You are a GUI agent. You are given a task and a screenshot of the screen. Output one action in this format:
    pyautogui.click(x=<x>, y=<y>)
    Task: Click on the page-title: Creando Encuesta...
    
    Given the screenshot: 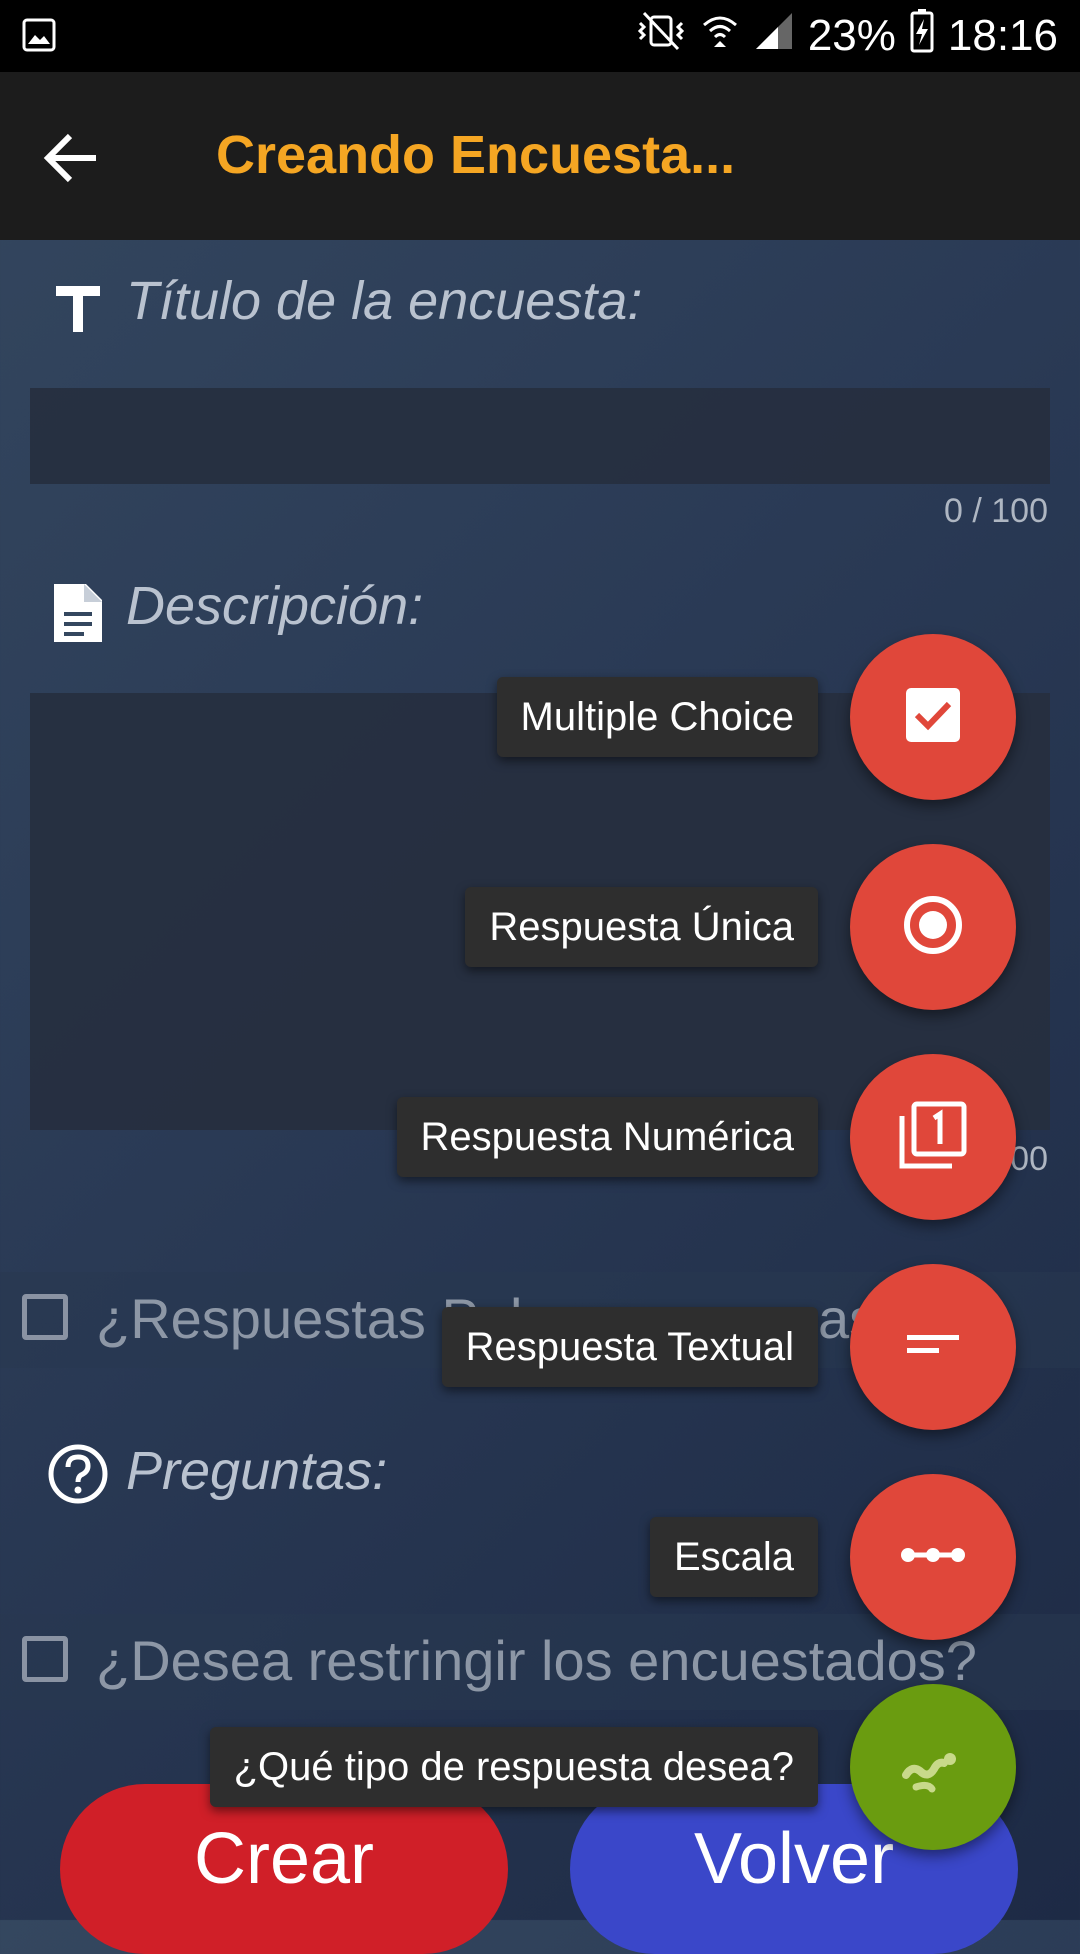 What is the action you would take?
    pyautogui.click(x=476, y=155)
    